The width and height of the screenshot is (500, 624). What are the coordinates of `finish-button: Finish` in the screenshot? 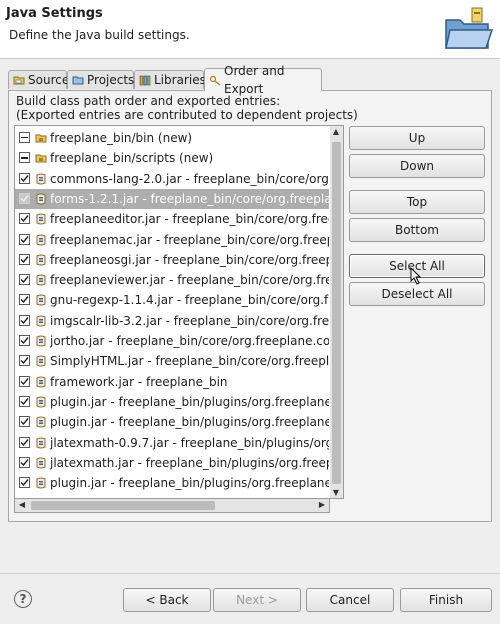 It's located at (446, 600).